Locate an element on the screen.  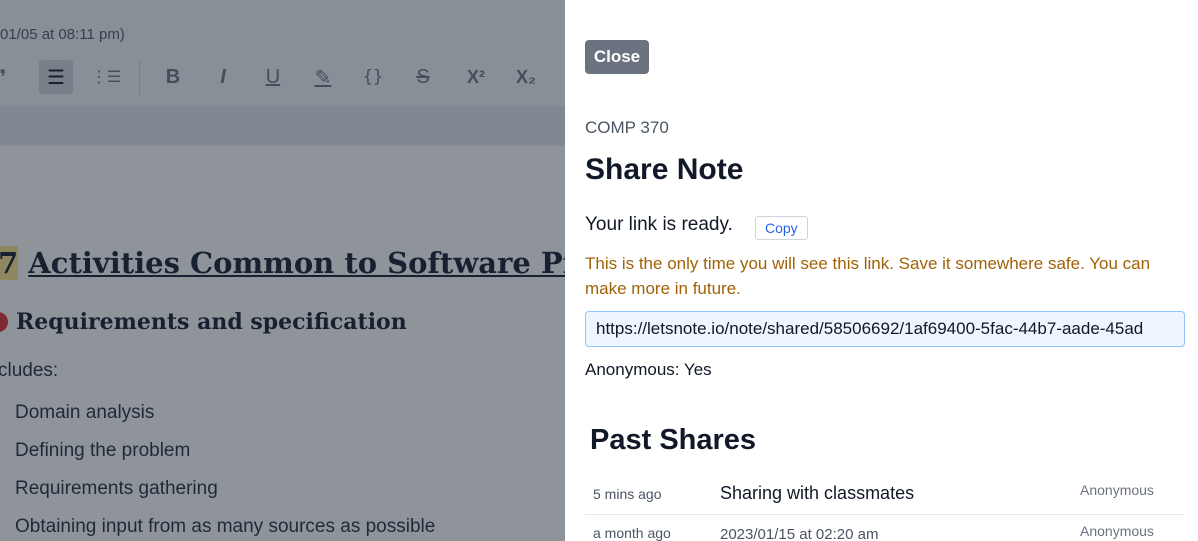
share-age: 5 mins ago is located at coordinates (627, 494).